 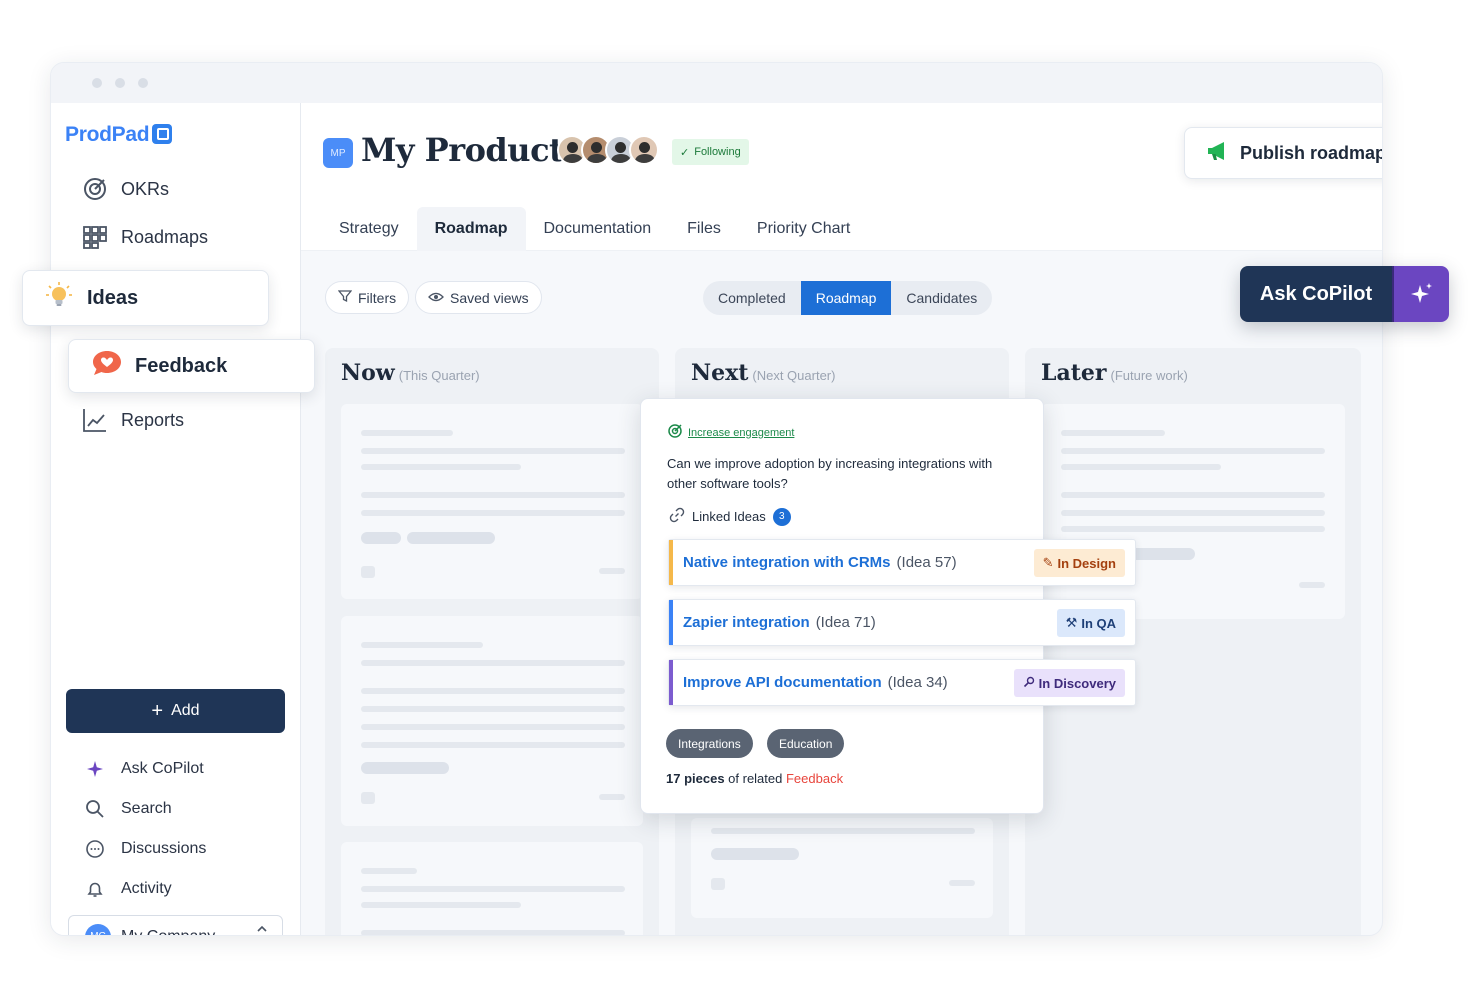 I want to click on tag-integrations: Integrations, so click(x=709, y=743).